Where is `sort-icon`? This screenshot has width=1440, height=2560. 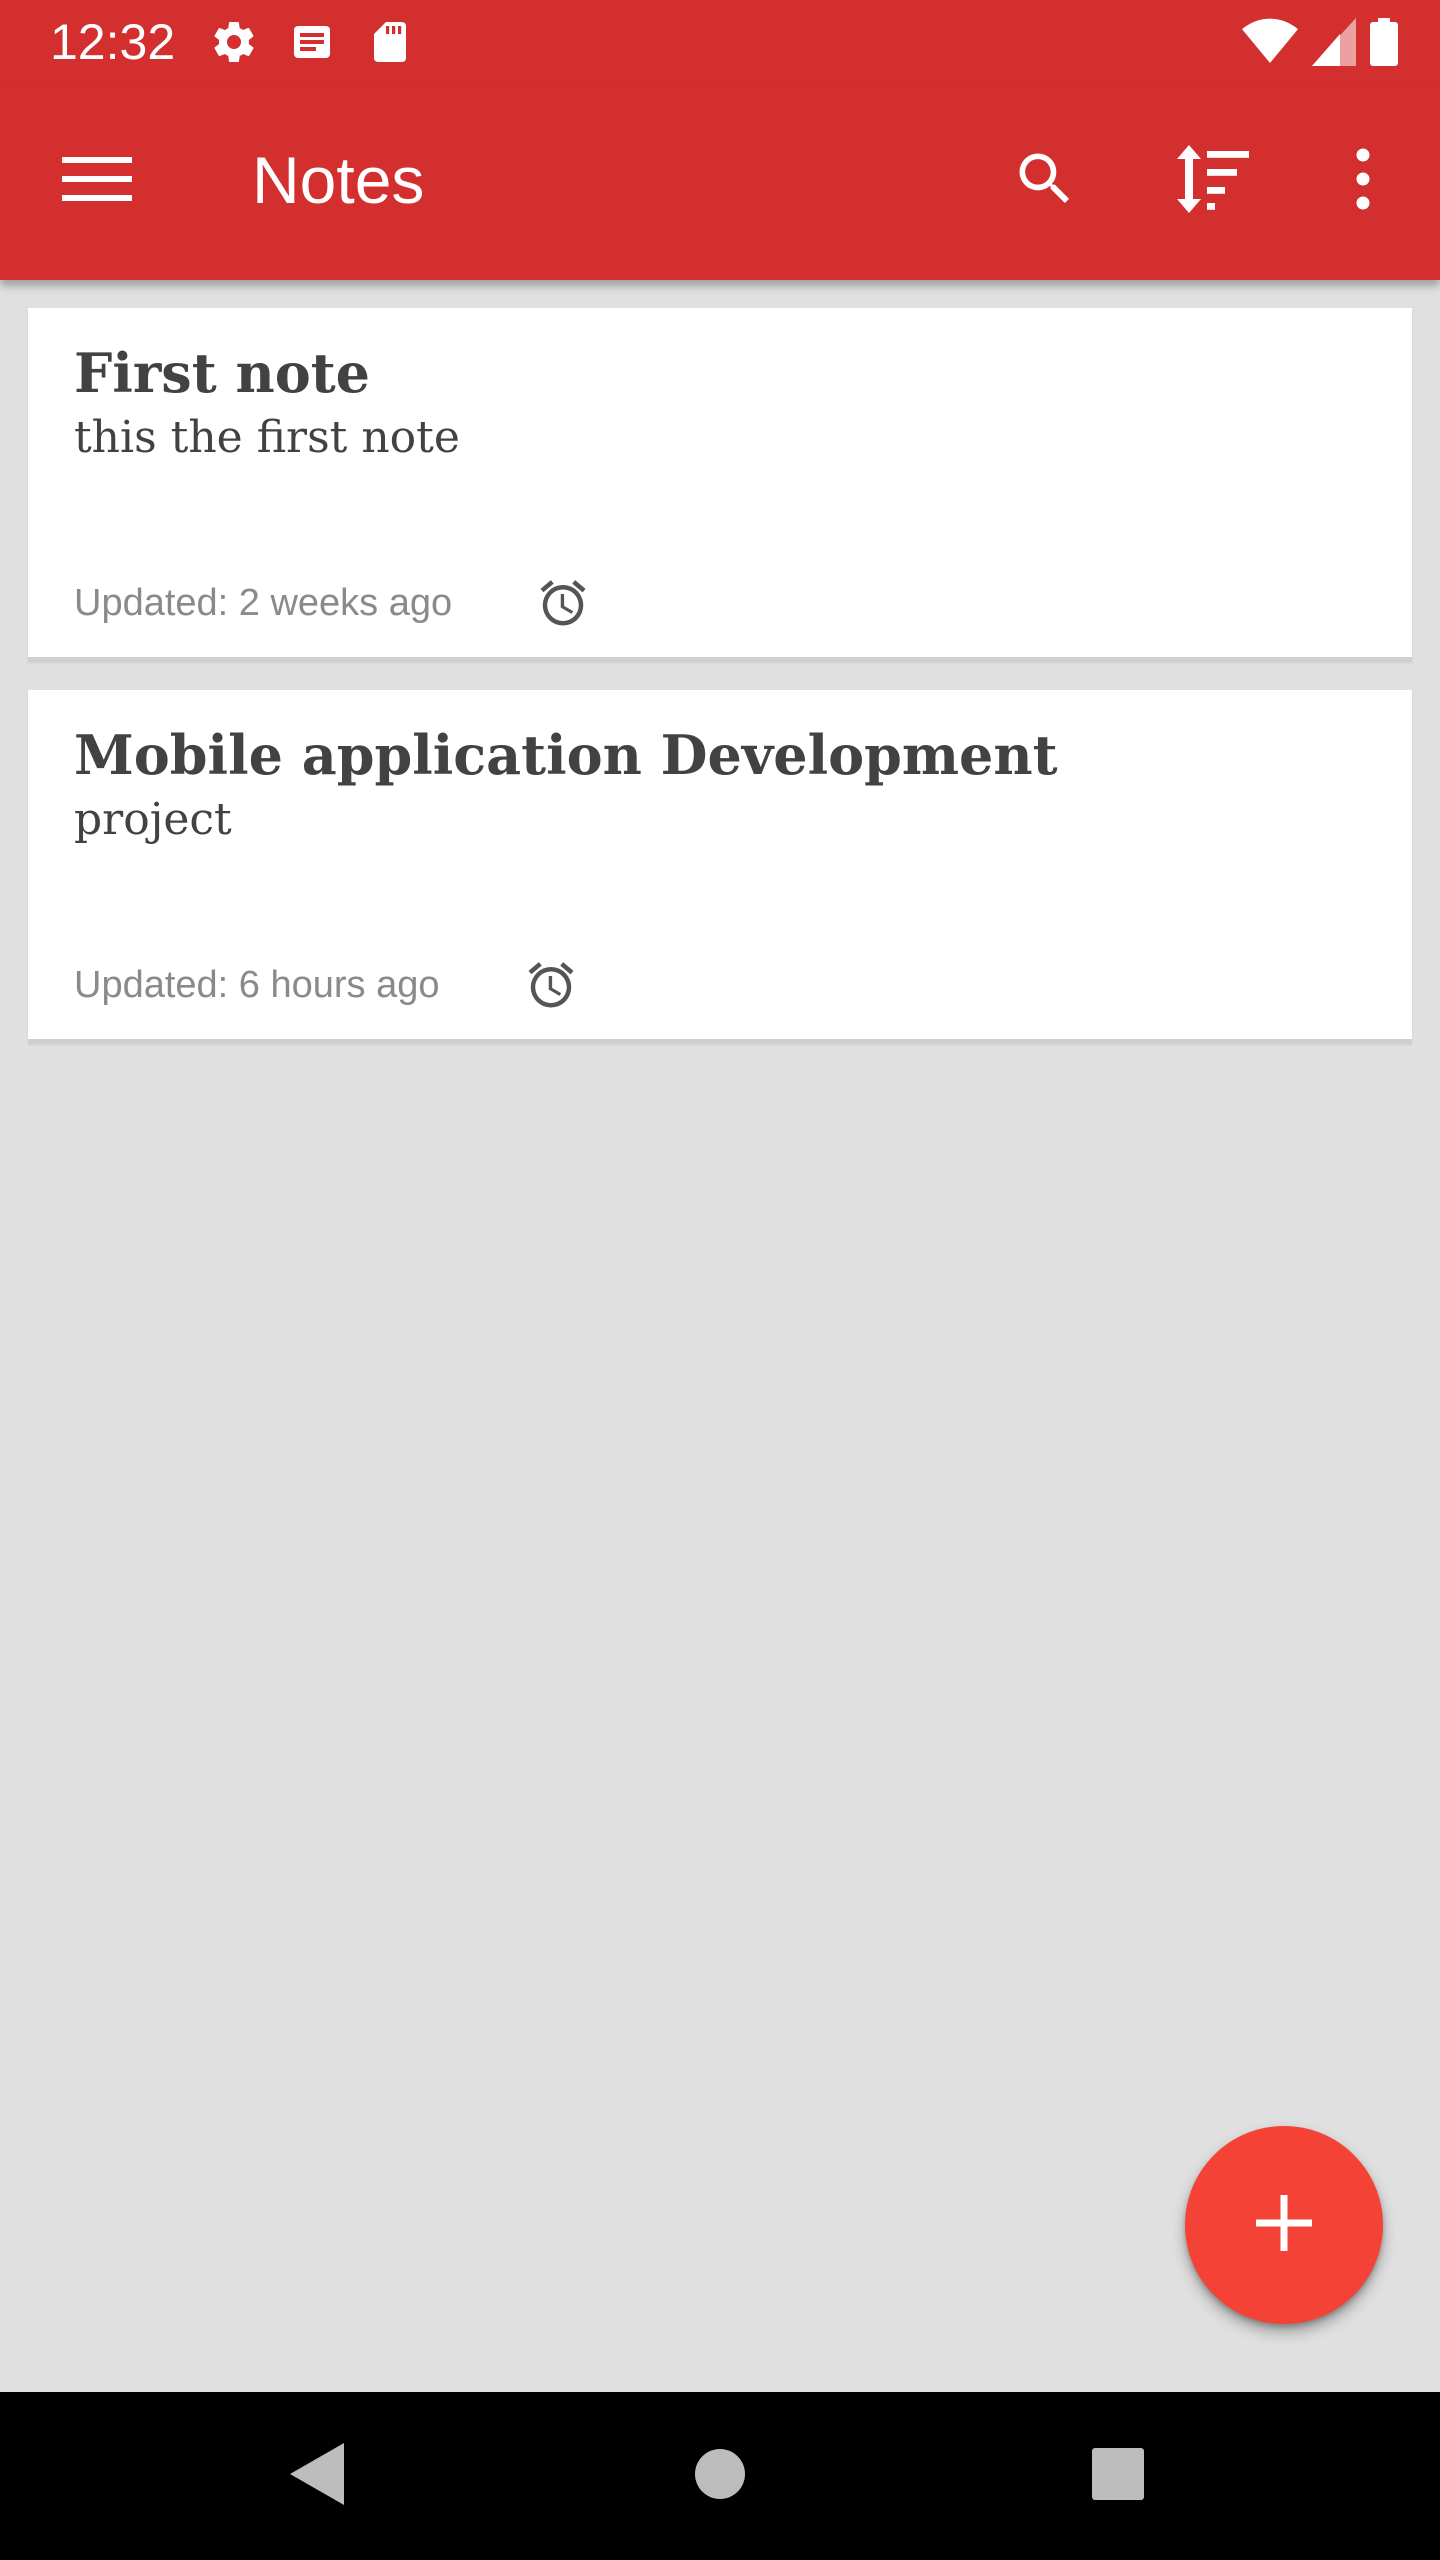 sort-icon is located at coordinates (1215, 181).